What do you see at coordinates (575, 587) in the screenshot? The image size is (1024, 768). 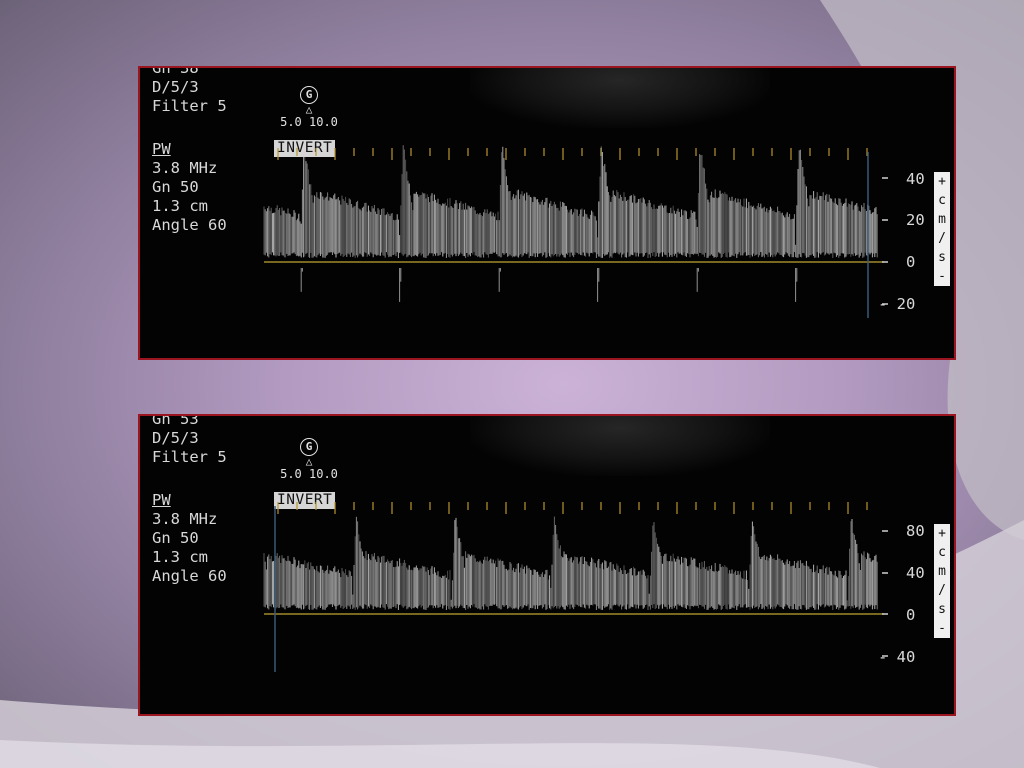 I see `doppler-spectrum-bottom` at bounding box center [575, 587].